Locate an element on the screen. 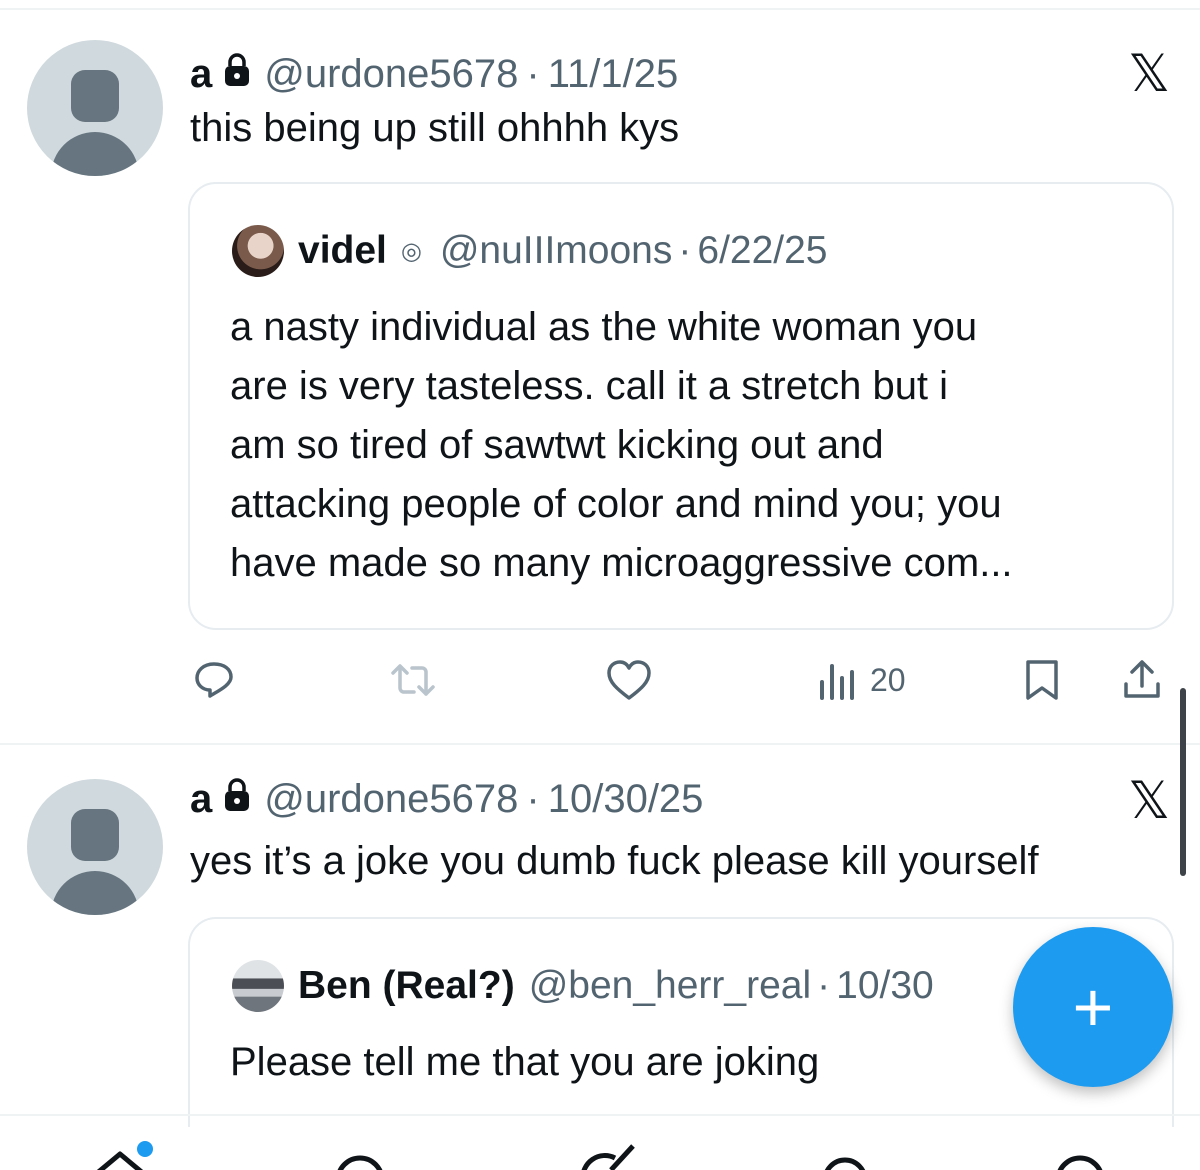  tweet-header: a @urdone5678 · 11/1/25 is located at coordinates (434, 74).